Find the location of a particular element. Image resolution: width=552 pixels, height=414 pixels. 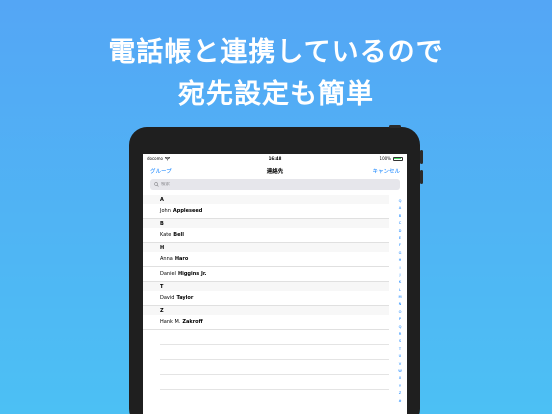

ipad-volume-up-button is located at coordinates (421, 157).